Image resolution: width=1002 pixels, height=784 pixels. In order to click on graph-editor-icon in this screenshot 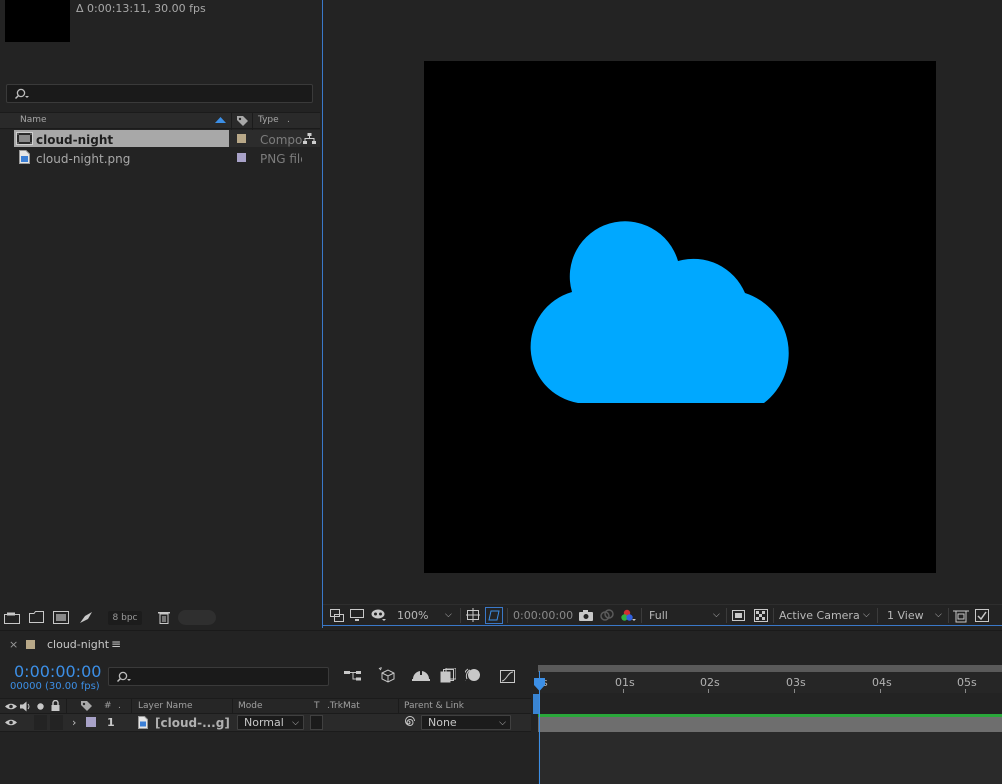, I will do `click(508, 675)`.